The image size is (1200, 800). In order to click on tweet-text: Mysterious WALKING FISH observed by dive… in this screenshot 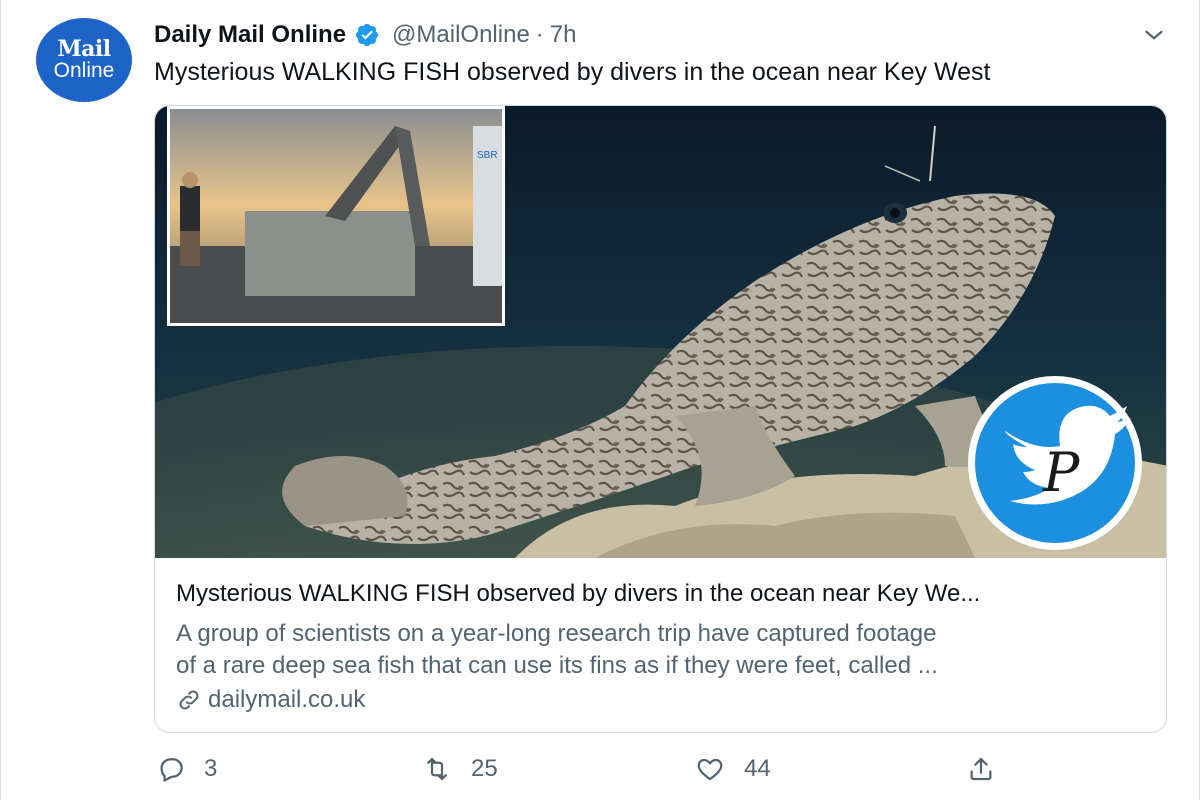, I will do `click(572, 72)`.